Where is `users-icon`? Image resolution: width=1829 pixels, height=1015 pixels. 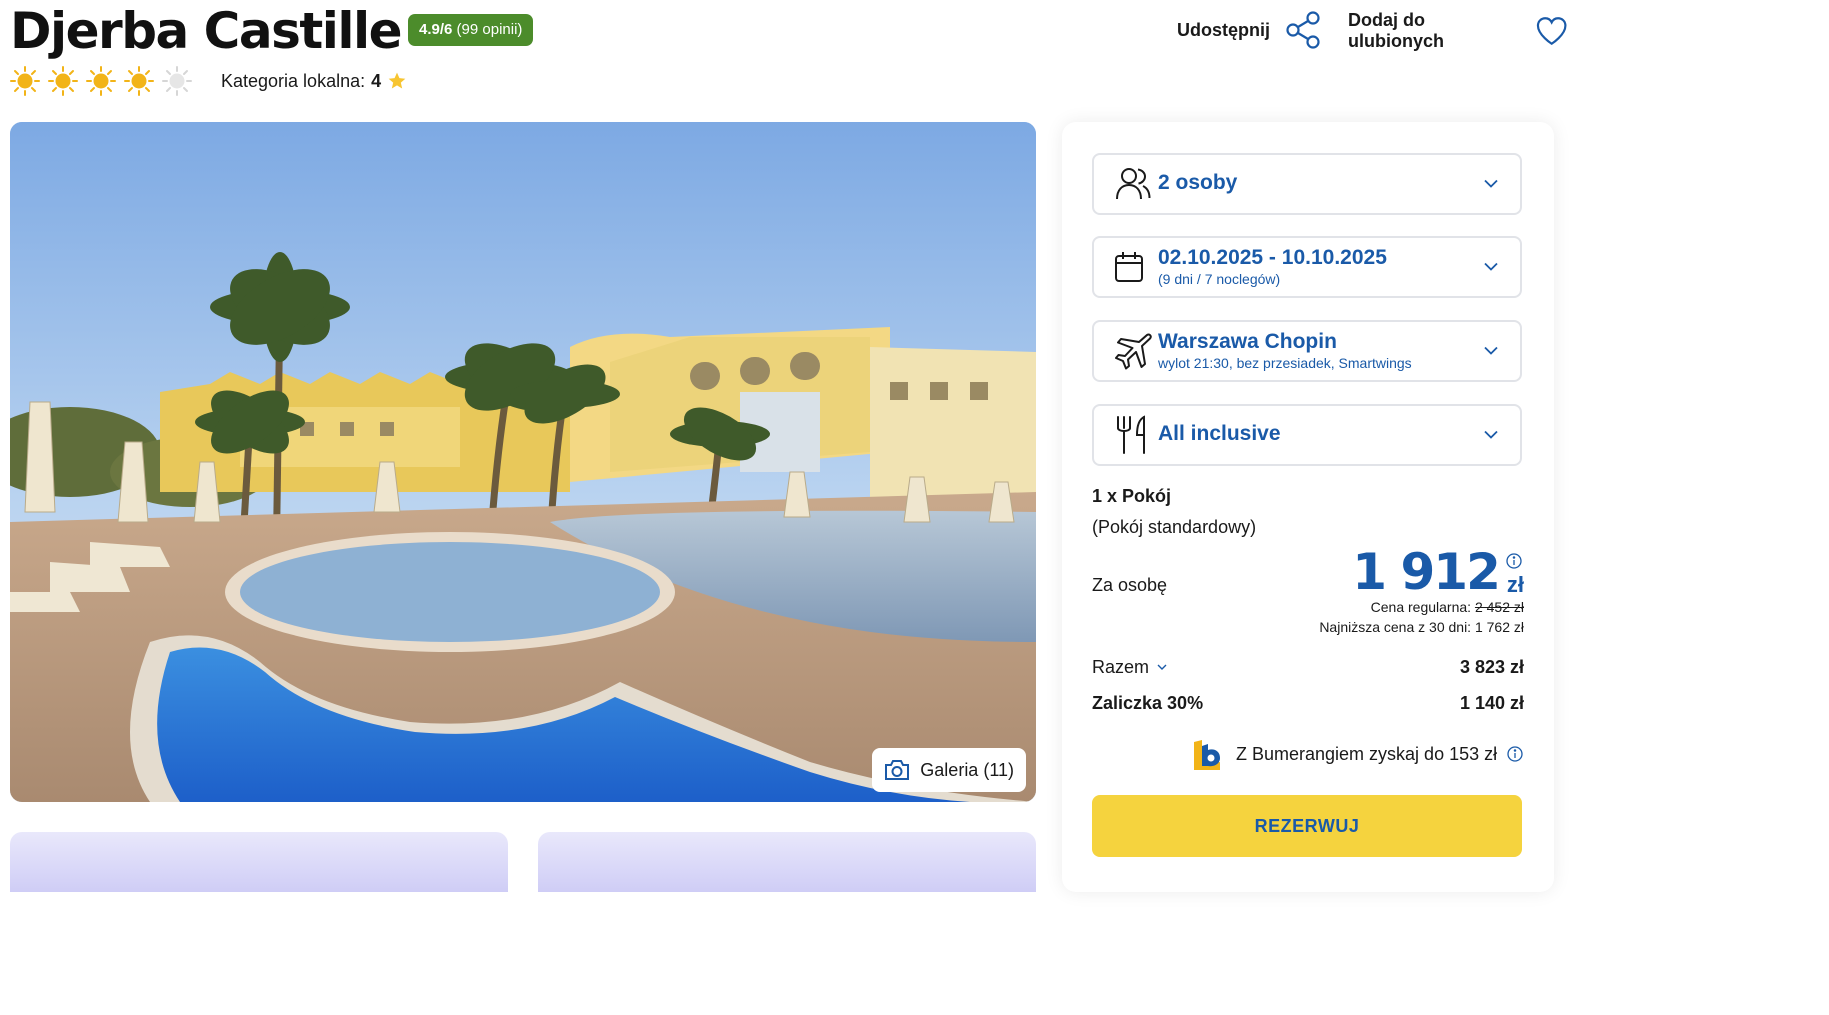 users-icon is located at coordinates (1133, 184).